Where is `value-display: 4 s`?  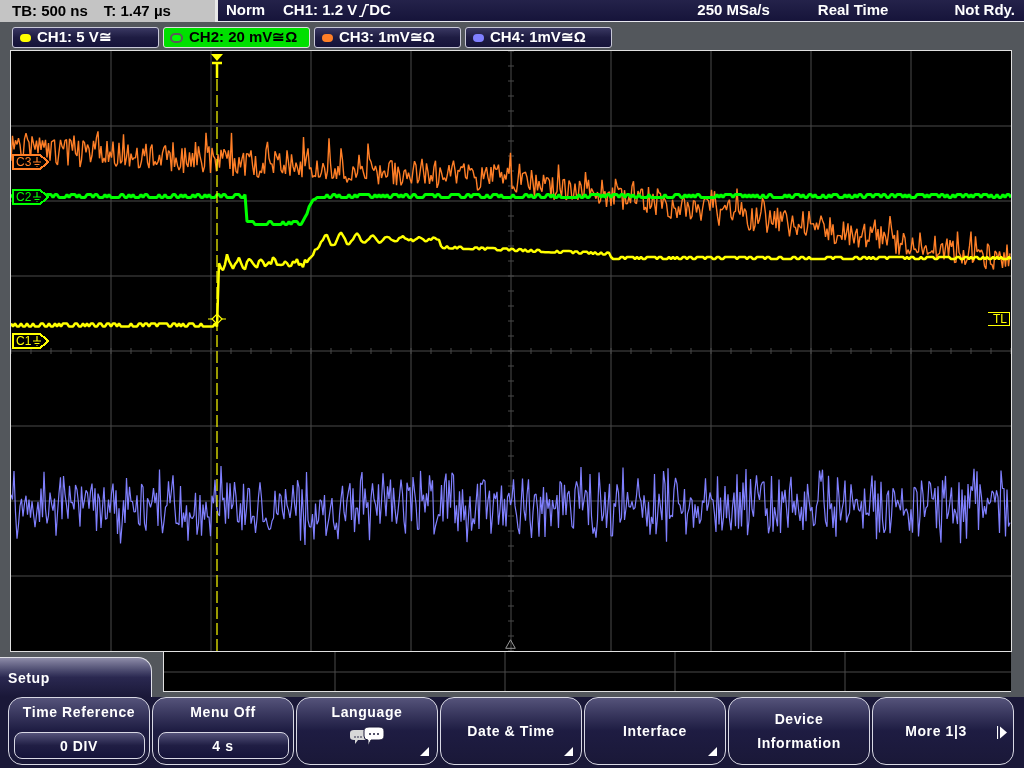
value-display: 4 s is located at coordinates (223, 745).